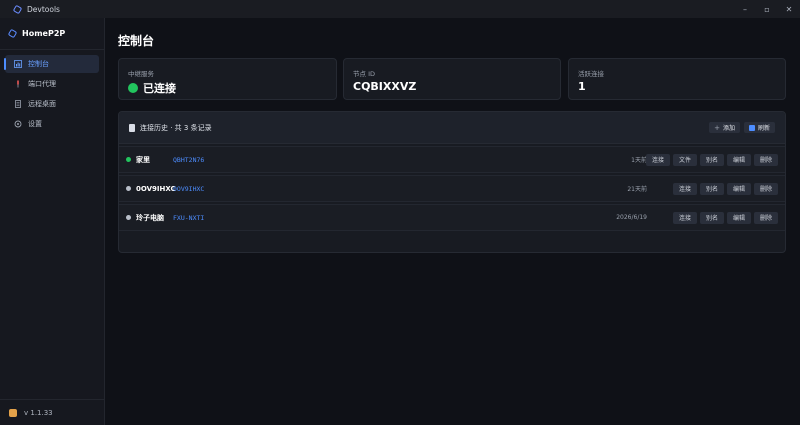 The image size is (800, 425). I want to click on close-icon: ✕, so click(789, 9).